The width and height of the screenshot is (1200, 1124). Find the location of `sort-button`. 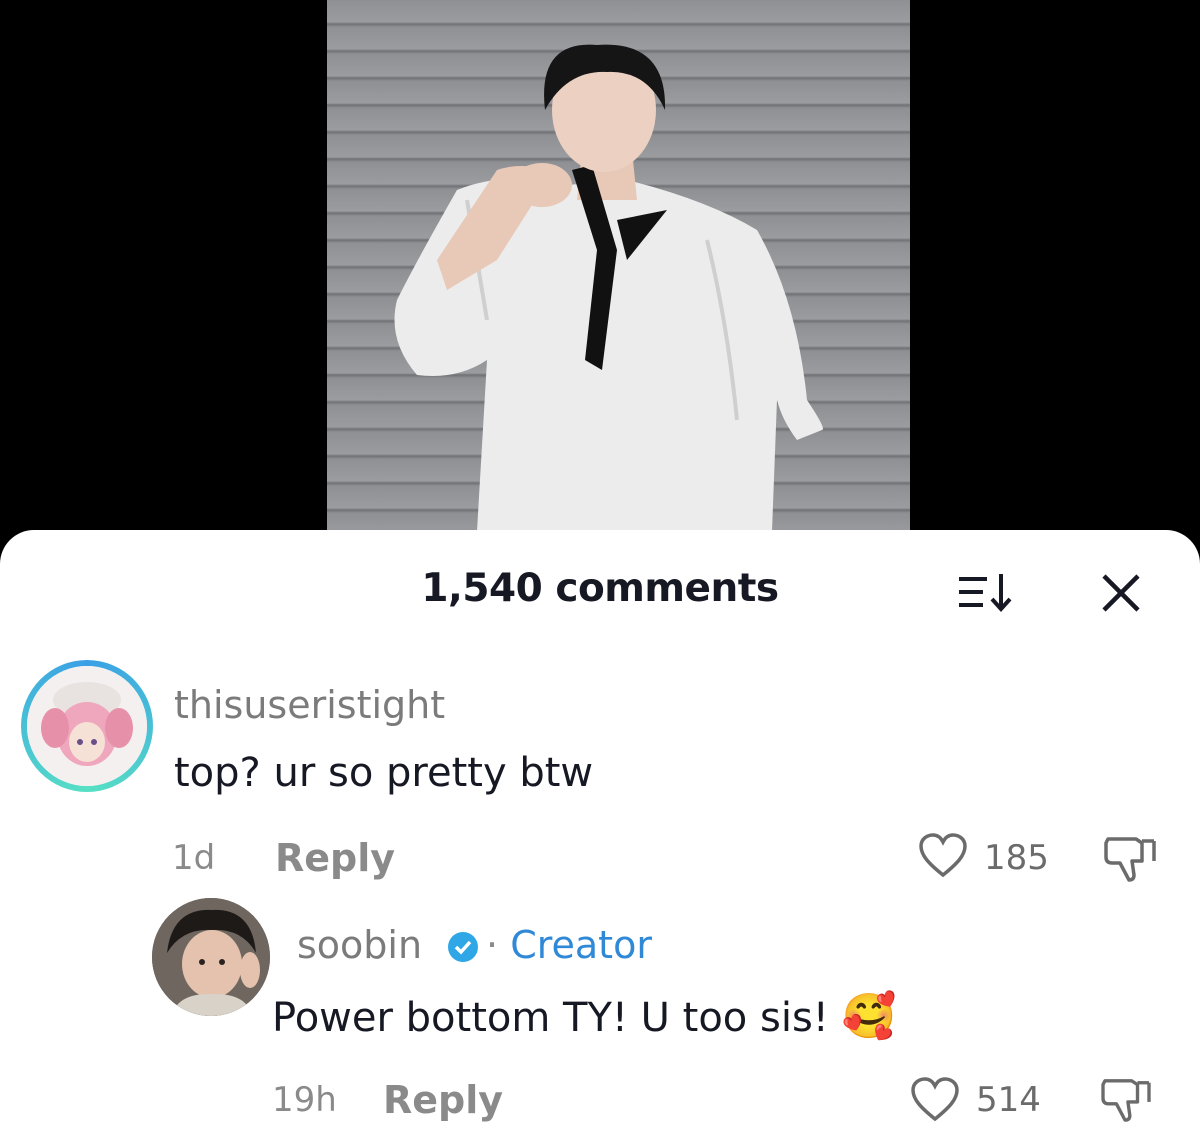

sort-button is located at coordinates (986, 593).